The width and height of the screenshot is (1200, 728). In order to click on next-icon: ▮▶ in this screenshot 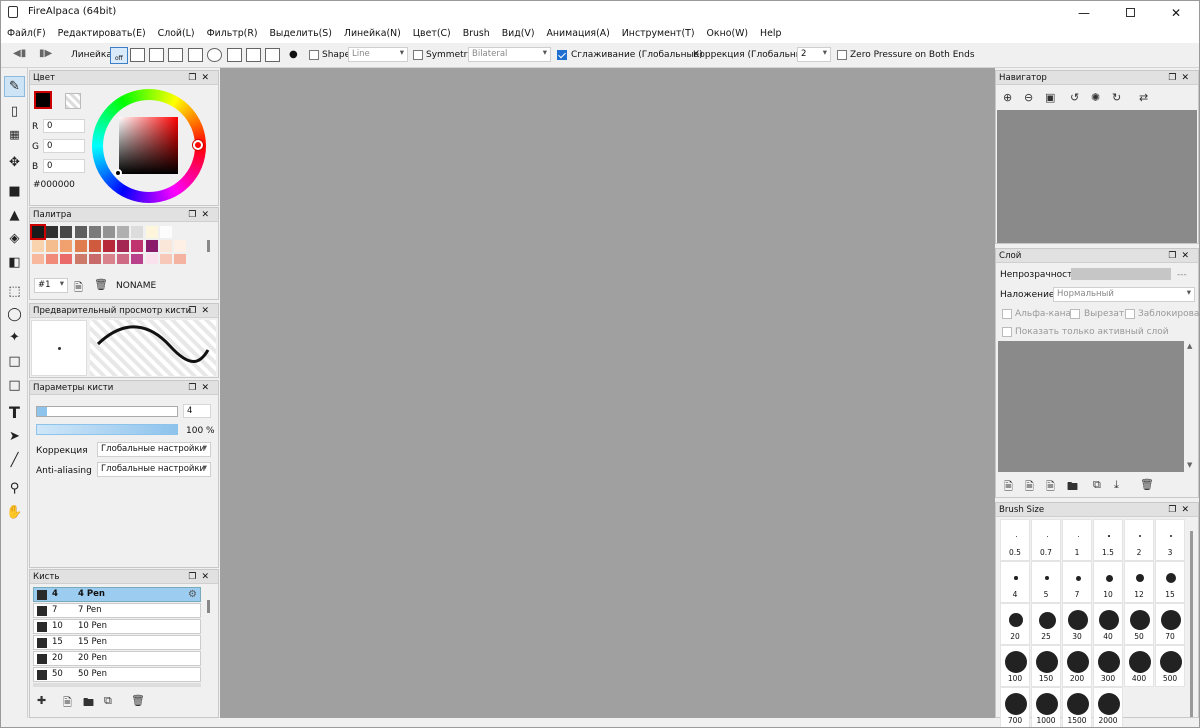, I will do `click(45, 53)`.